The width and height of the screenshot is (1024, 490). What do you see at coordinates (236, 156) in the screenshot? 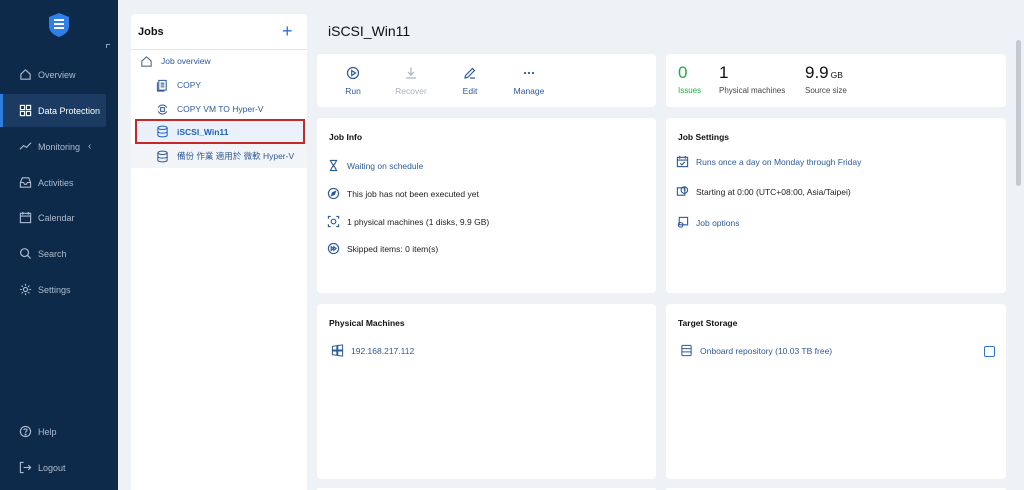
I see `job-label: 備份 作業 適用於 微軟 Hyper-V` at bounding box center [236, 156].